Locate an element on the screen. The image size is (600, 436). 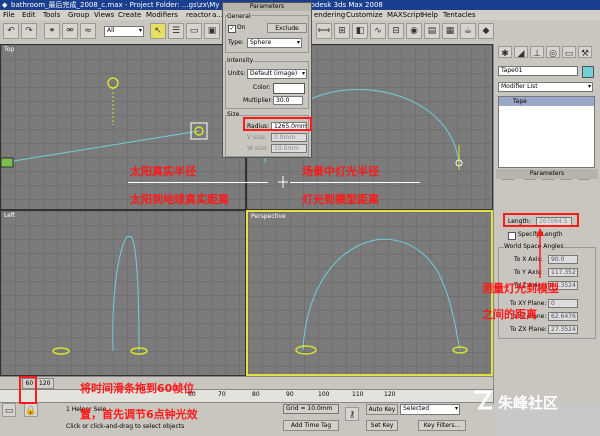
exclude-button: Exclude is located at coordinates (287, 28).